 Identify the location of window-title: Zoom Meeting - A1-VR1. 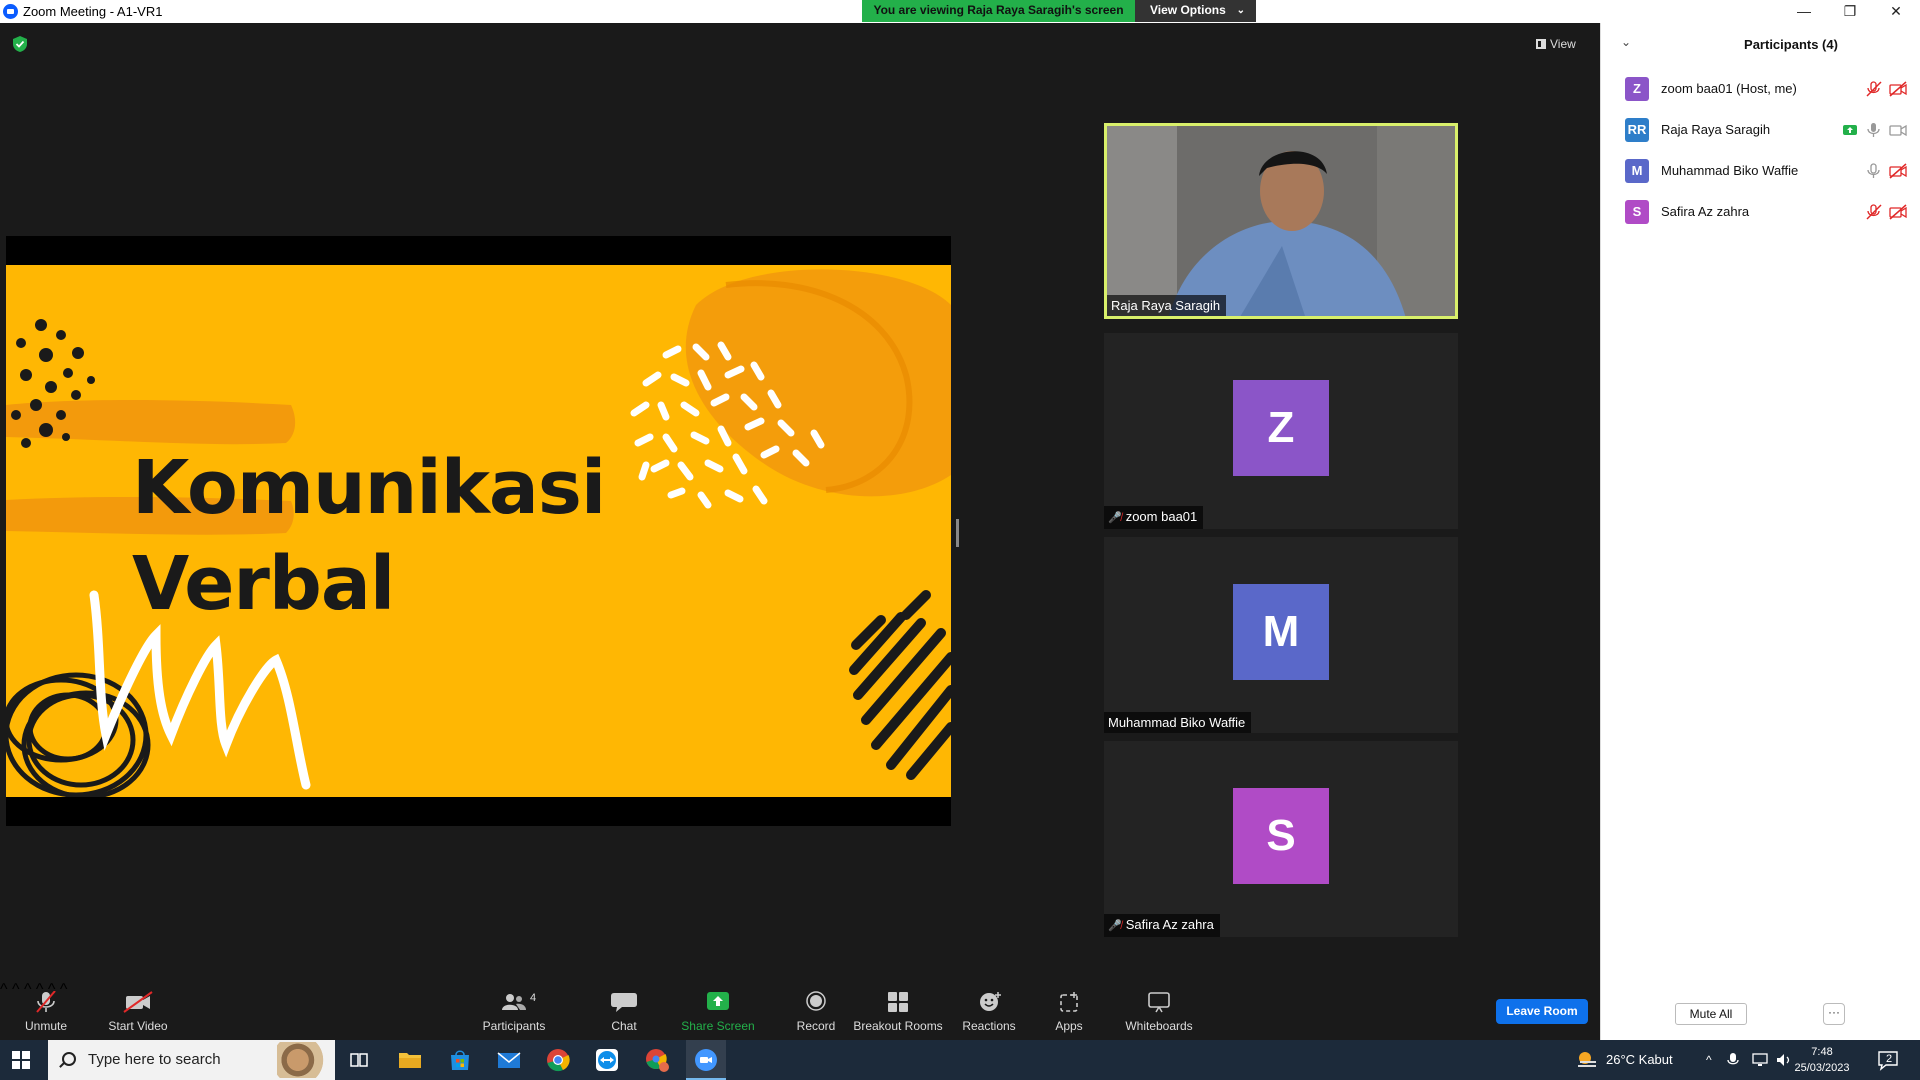
(93, 11).